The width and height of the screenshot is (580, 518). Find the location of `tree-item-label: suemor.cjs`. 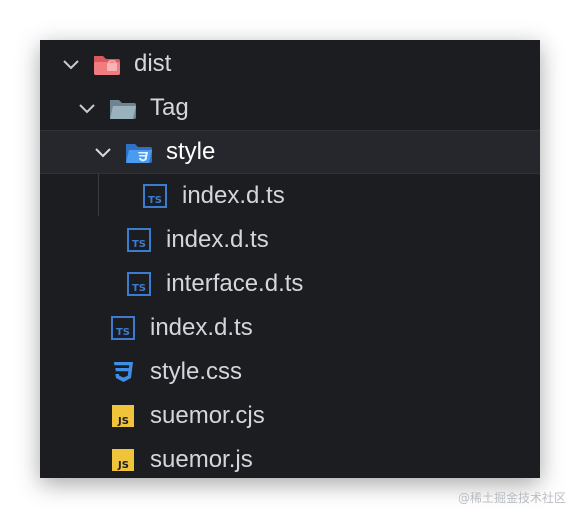

tree-item-label: suemor.cjs is located at coordinates (207, 415).